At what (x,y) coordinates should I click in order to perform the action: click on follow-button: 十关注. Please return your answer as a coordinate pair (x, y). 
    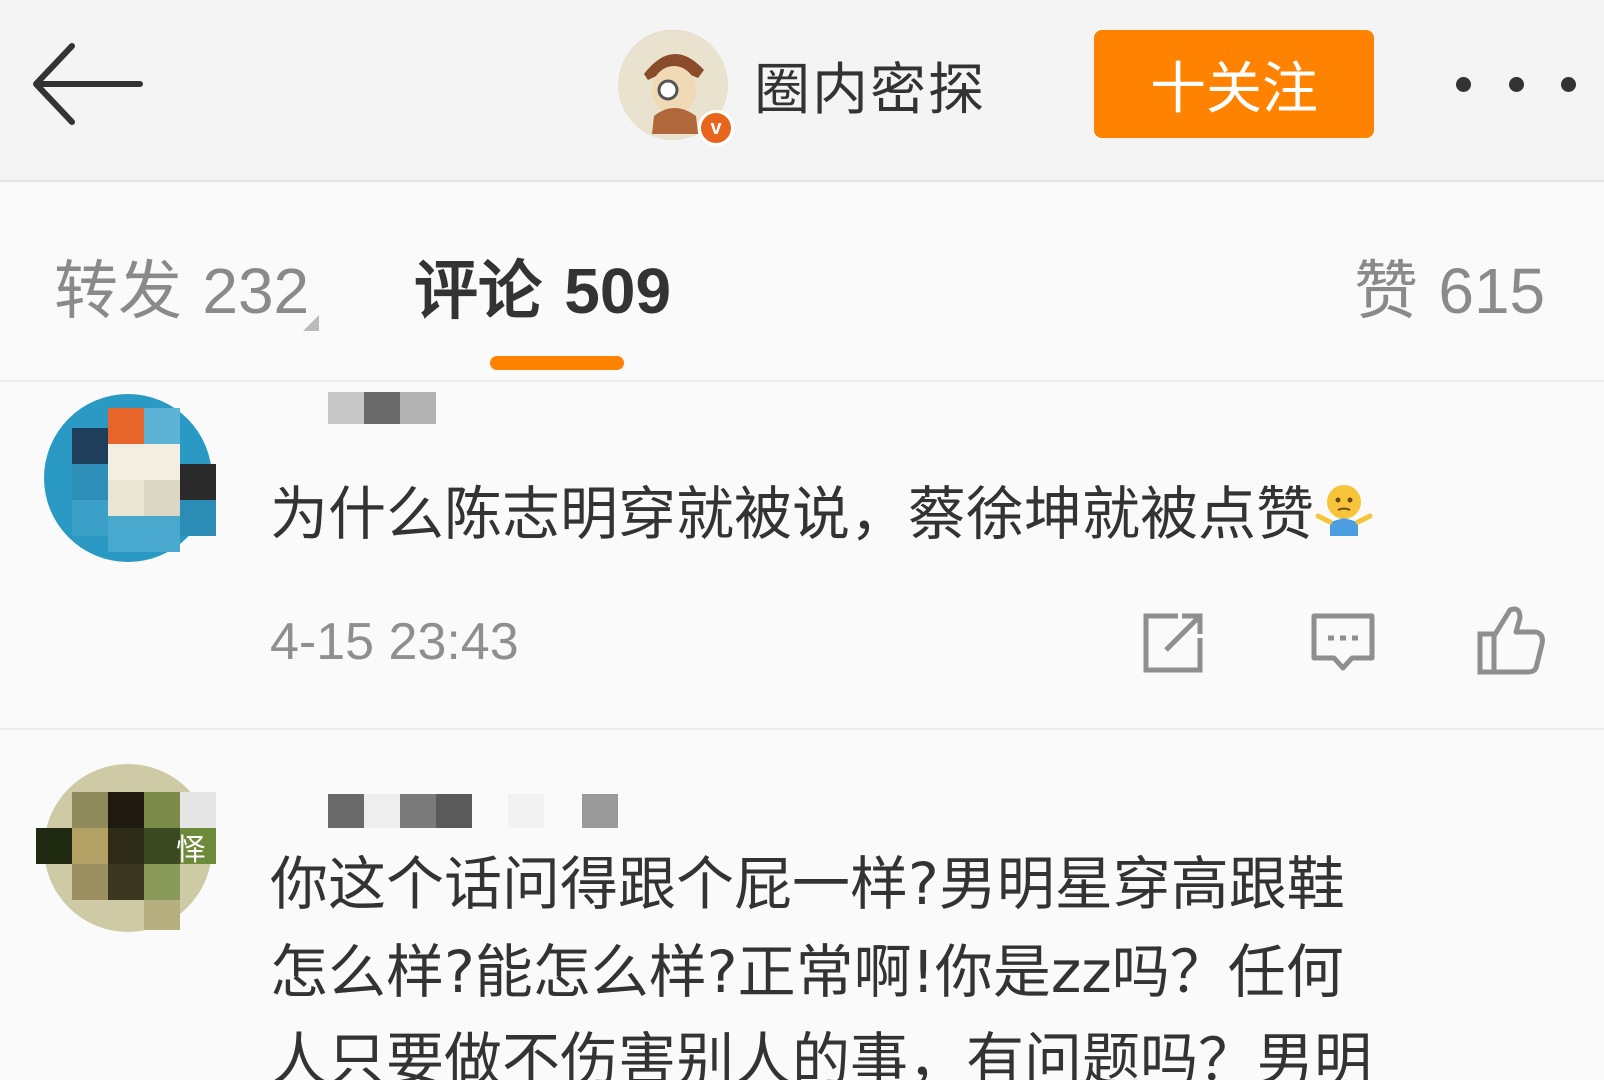
    Looking at the image, I should click on (1234, 84).